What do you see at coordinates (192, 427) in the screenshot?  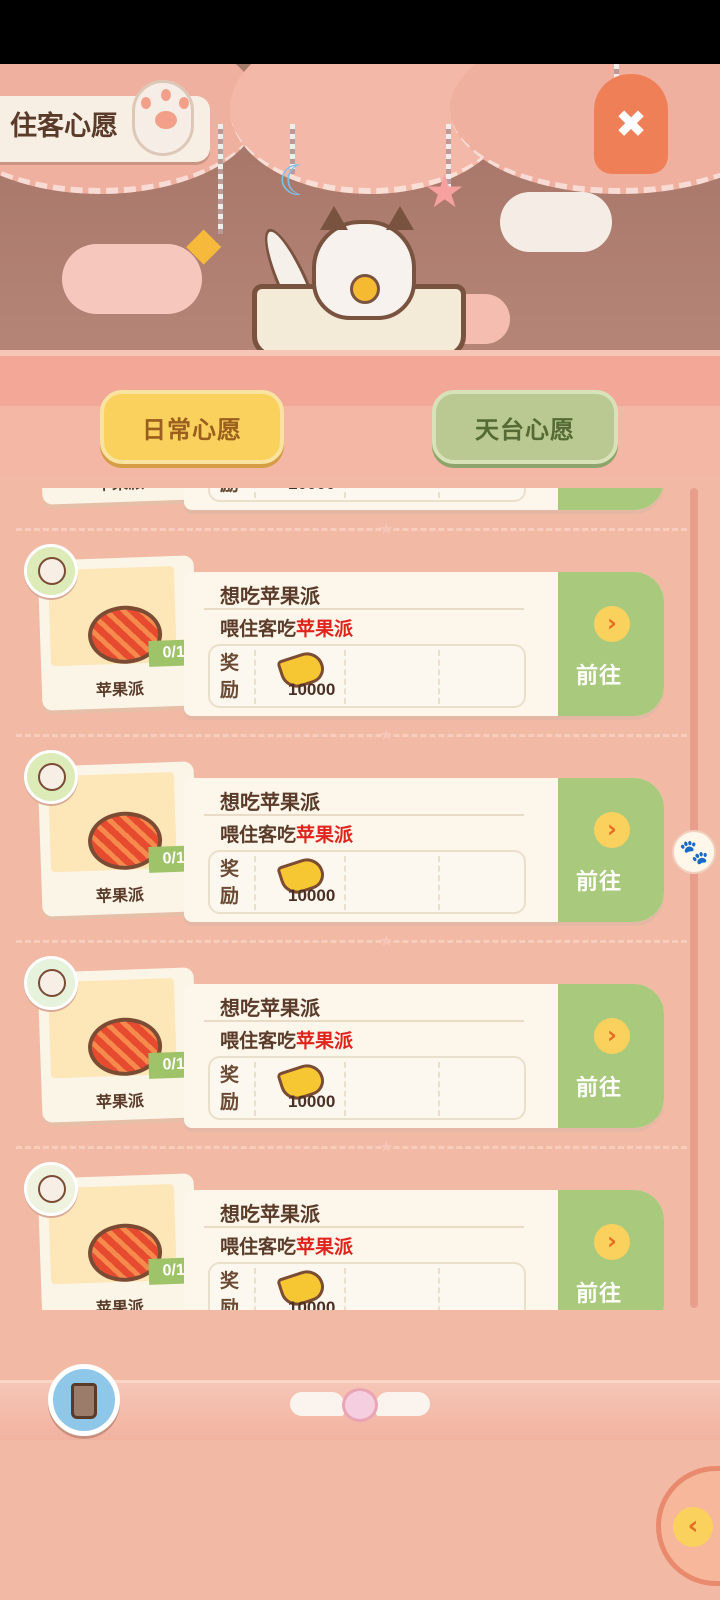 I see `tab-daily-wishes: 日常心愿` at bounding box center [192, 427].